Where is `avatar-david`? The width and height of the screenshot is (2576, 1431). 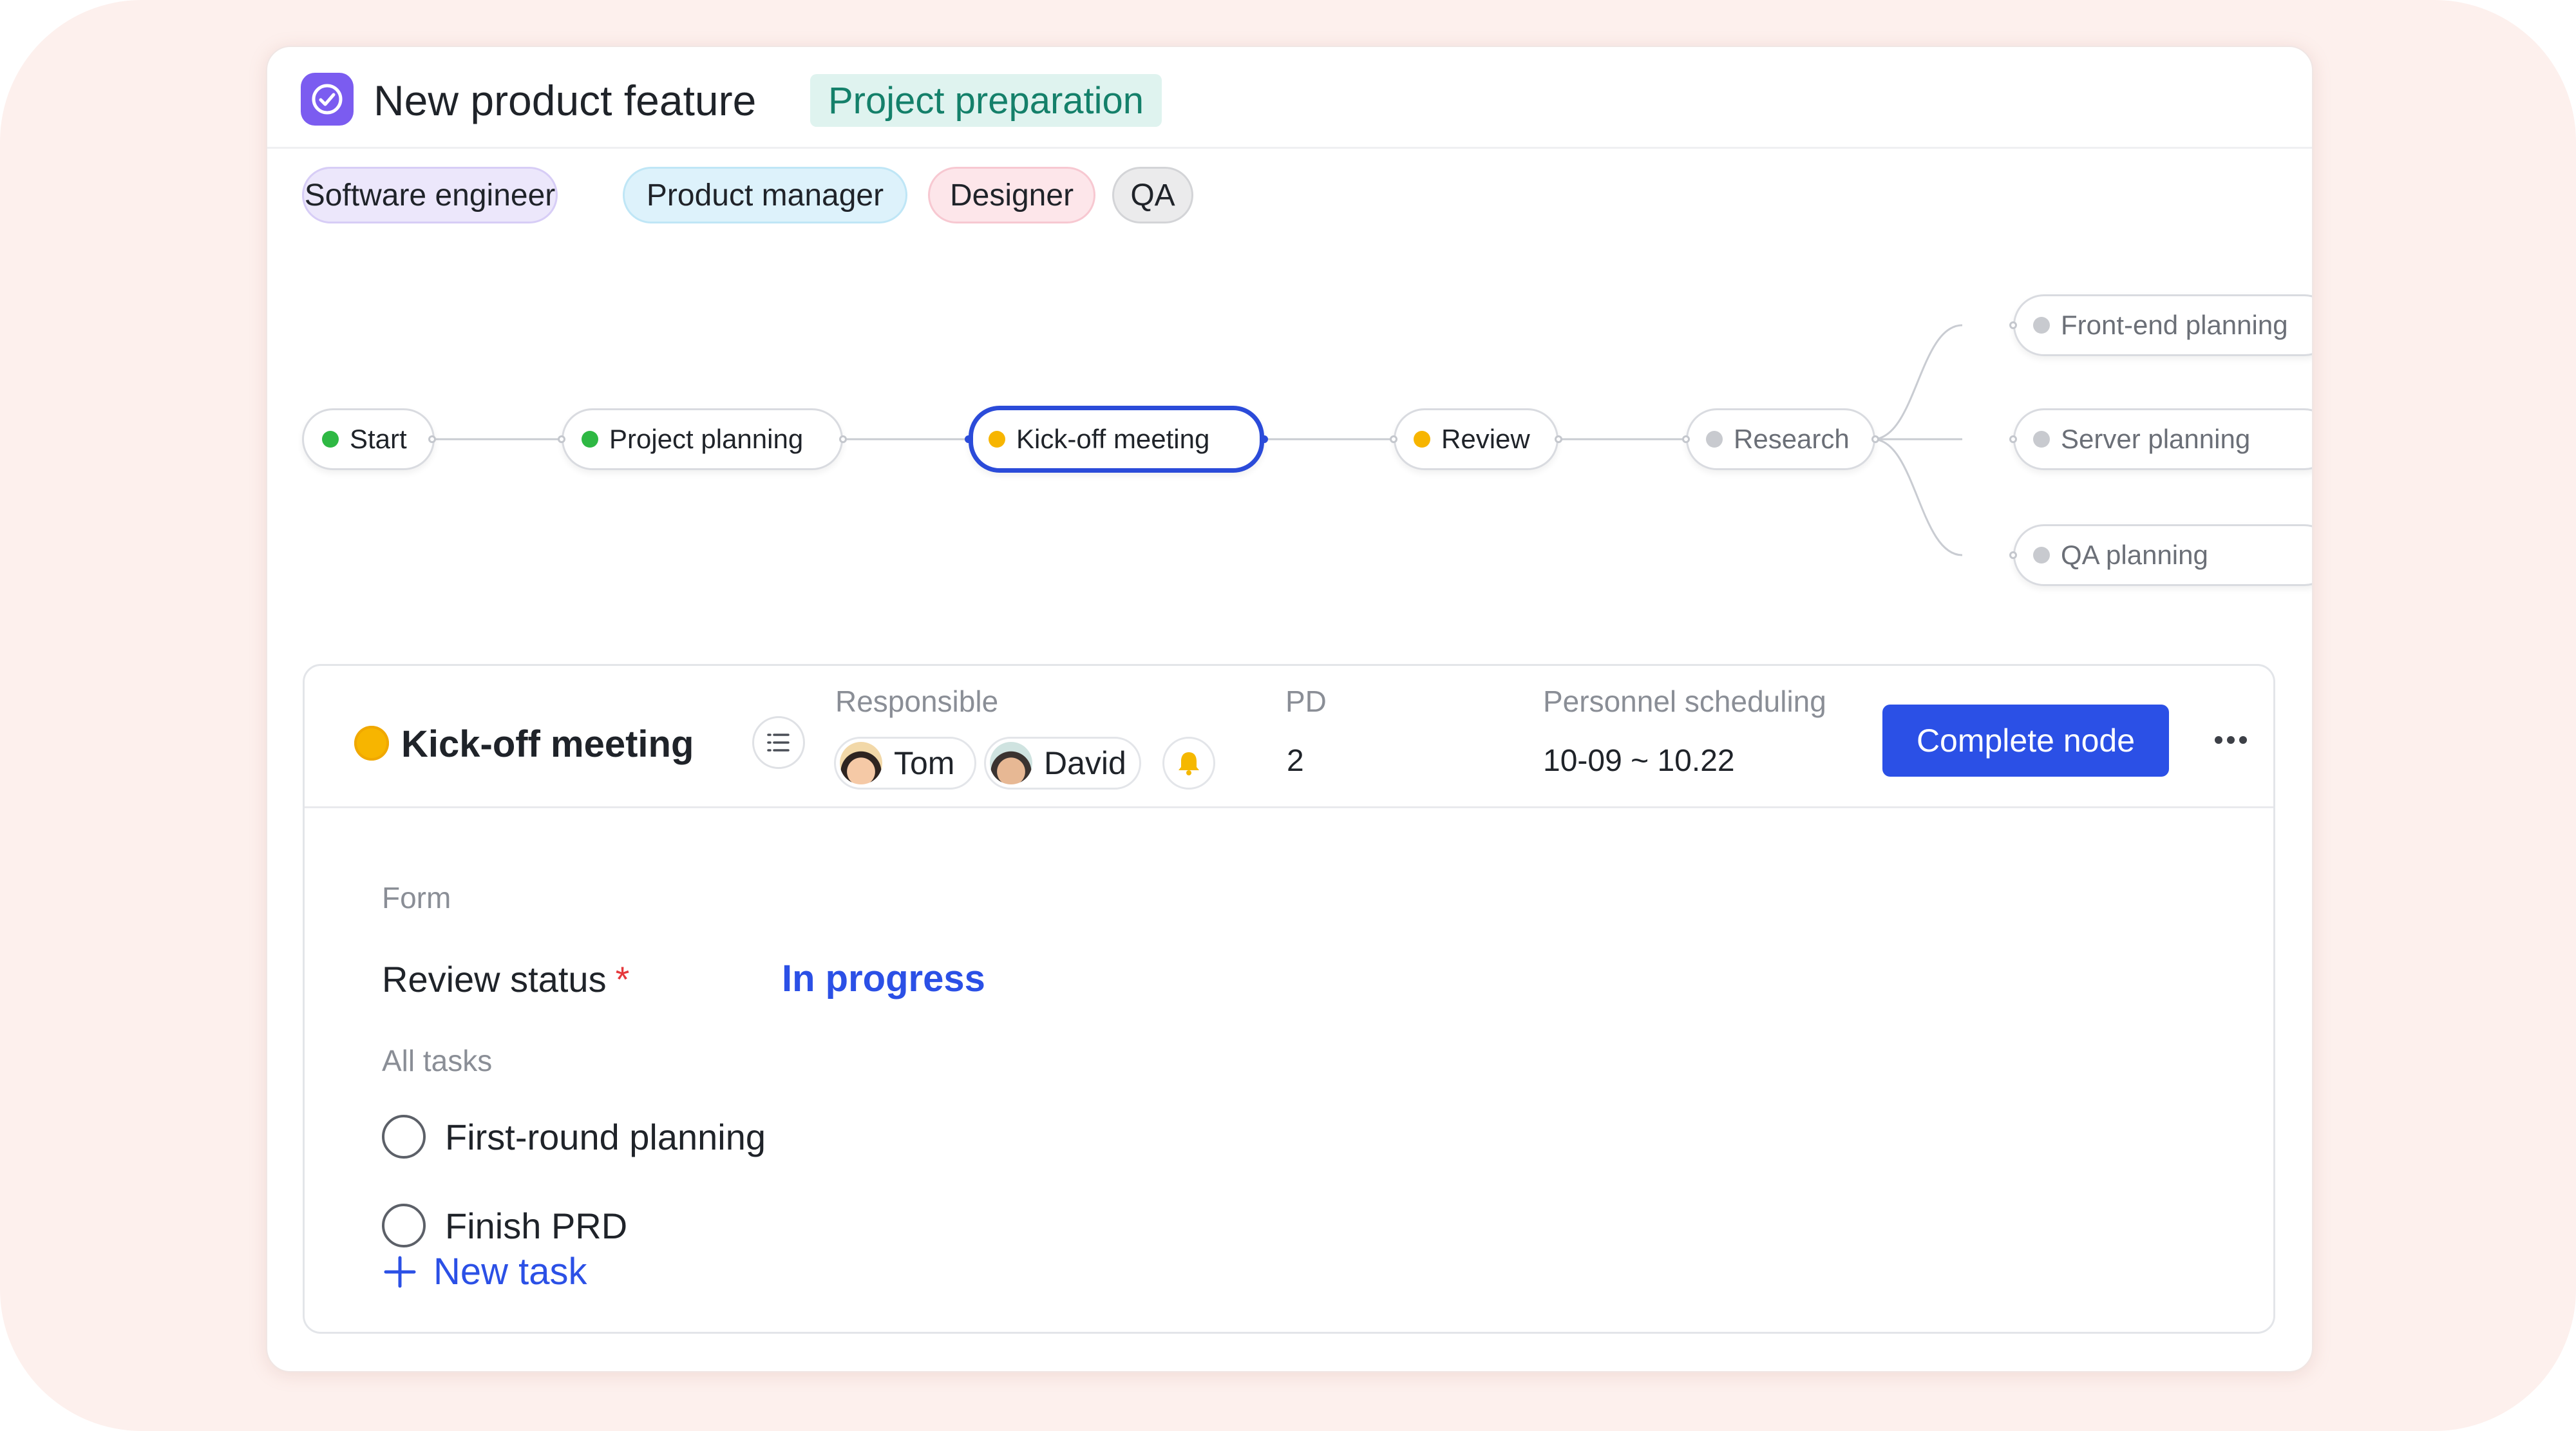
avatar-david is located at coordinates (1011, 763).